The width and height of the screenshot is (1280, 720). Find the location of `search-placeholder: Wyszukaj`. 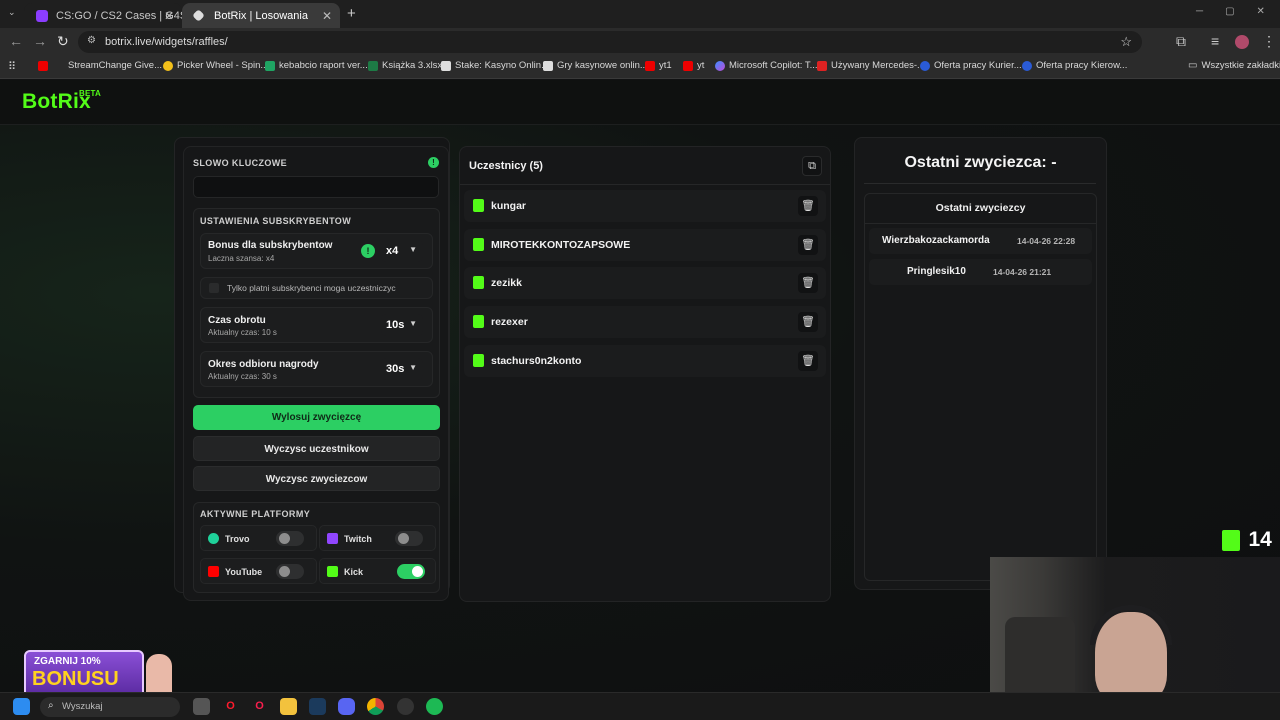

search-placeholder: Wyszukaj is located at coordinates (82, 706).